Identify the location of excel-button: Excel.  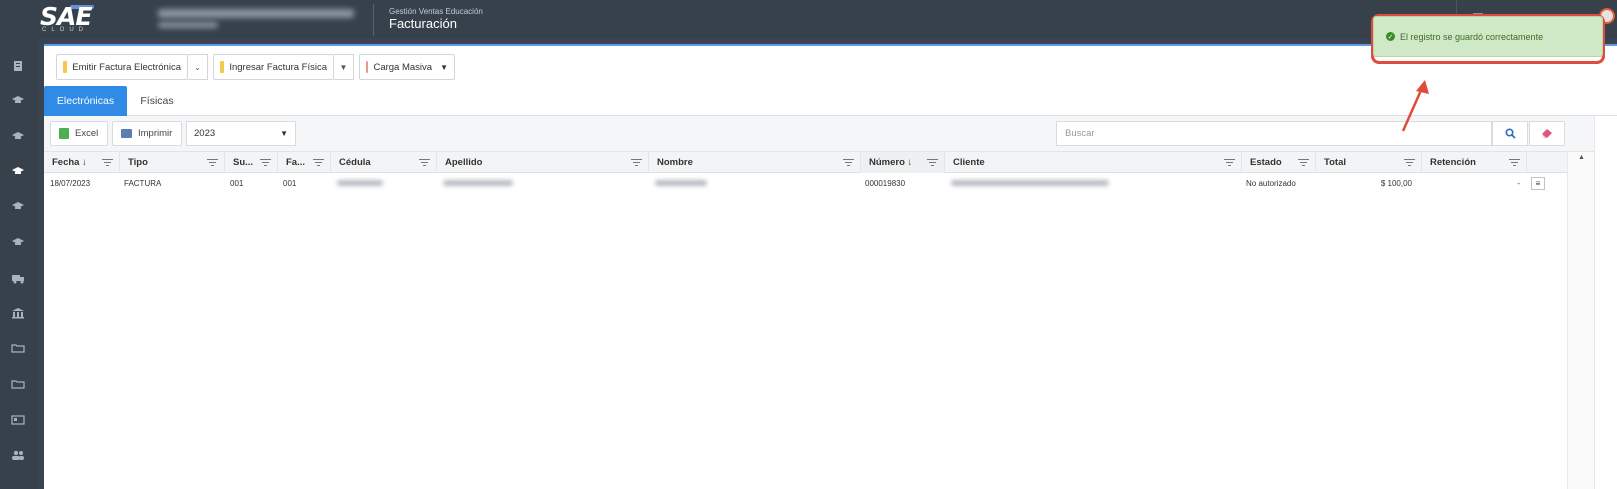
(79, 133).